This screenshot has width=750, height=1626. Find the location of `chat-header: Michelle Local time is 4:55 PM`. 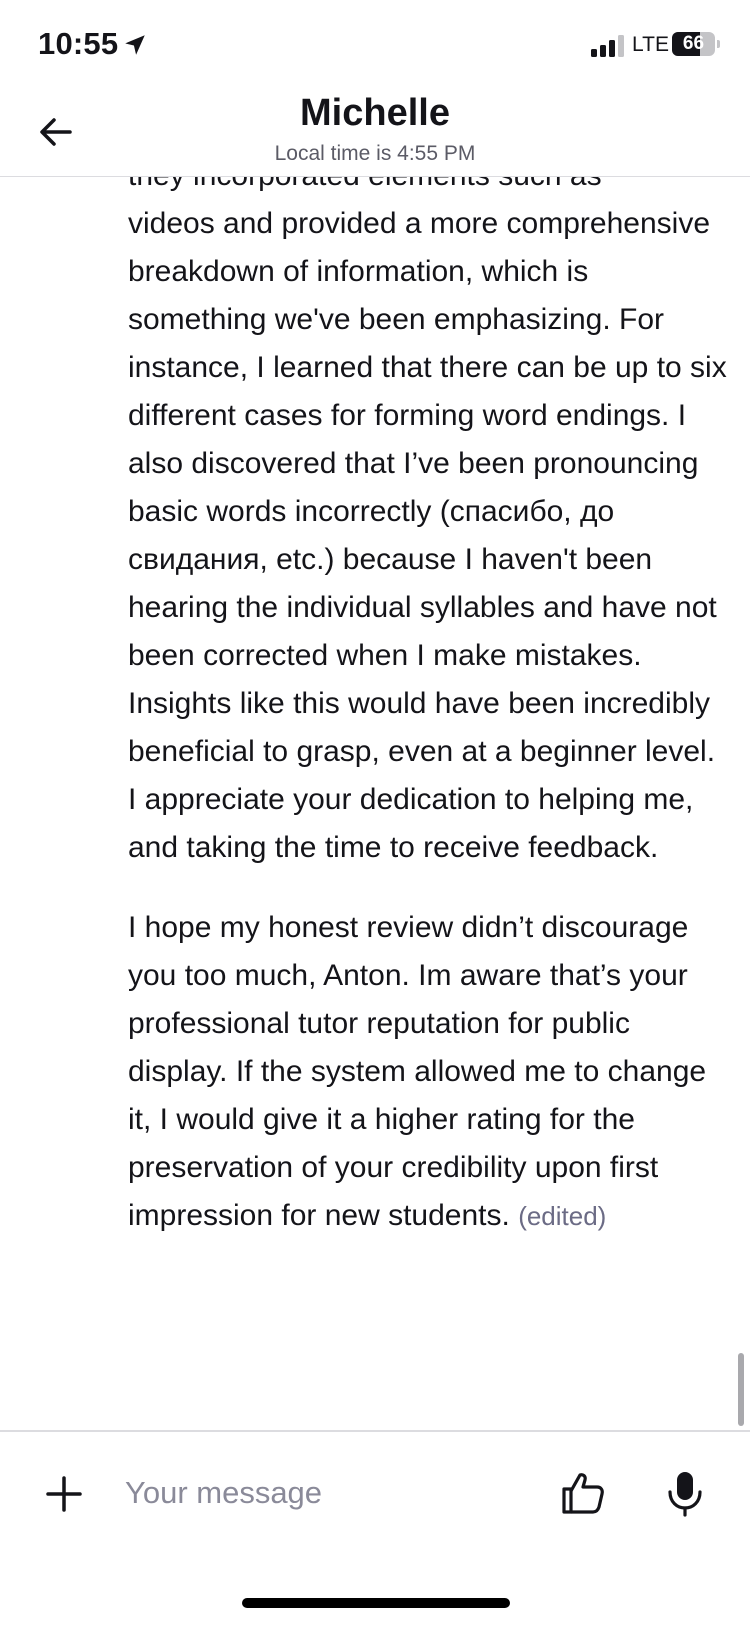

chat-header: Michelle Local time is 4:55 PM is located at coordinates (375, 133).